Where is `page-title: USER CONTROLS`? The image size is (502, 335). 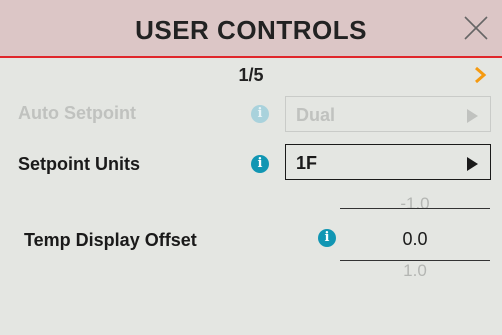
page-title: USER CONTROLS is located at coordinates (251, 30).